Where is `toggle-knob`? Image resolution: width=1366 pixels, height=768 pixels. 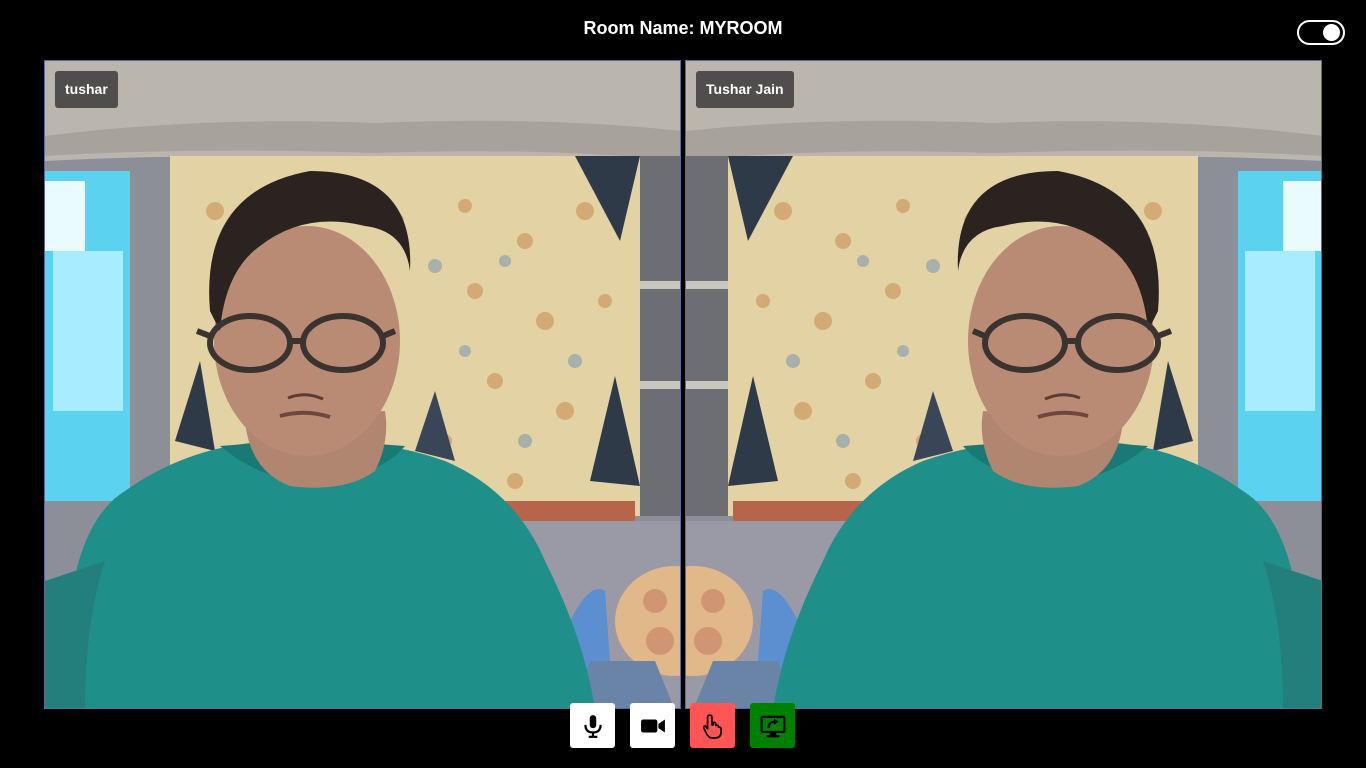
toggle-knob is located at coordinates (1331, 32).